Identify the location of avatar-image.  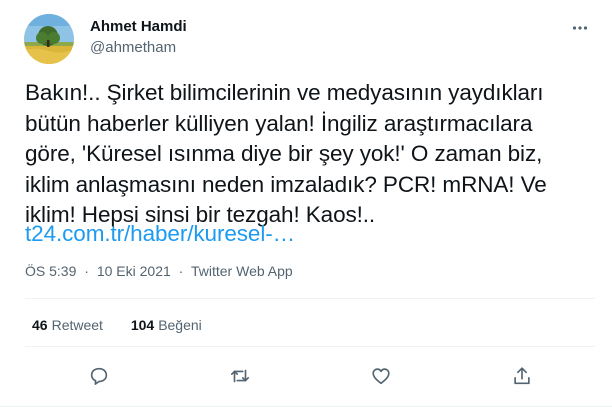
(49, 39).